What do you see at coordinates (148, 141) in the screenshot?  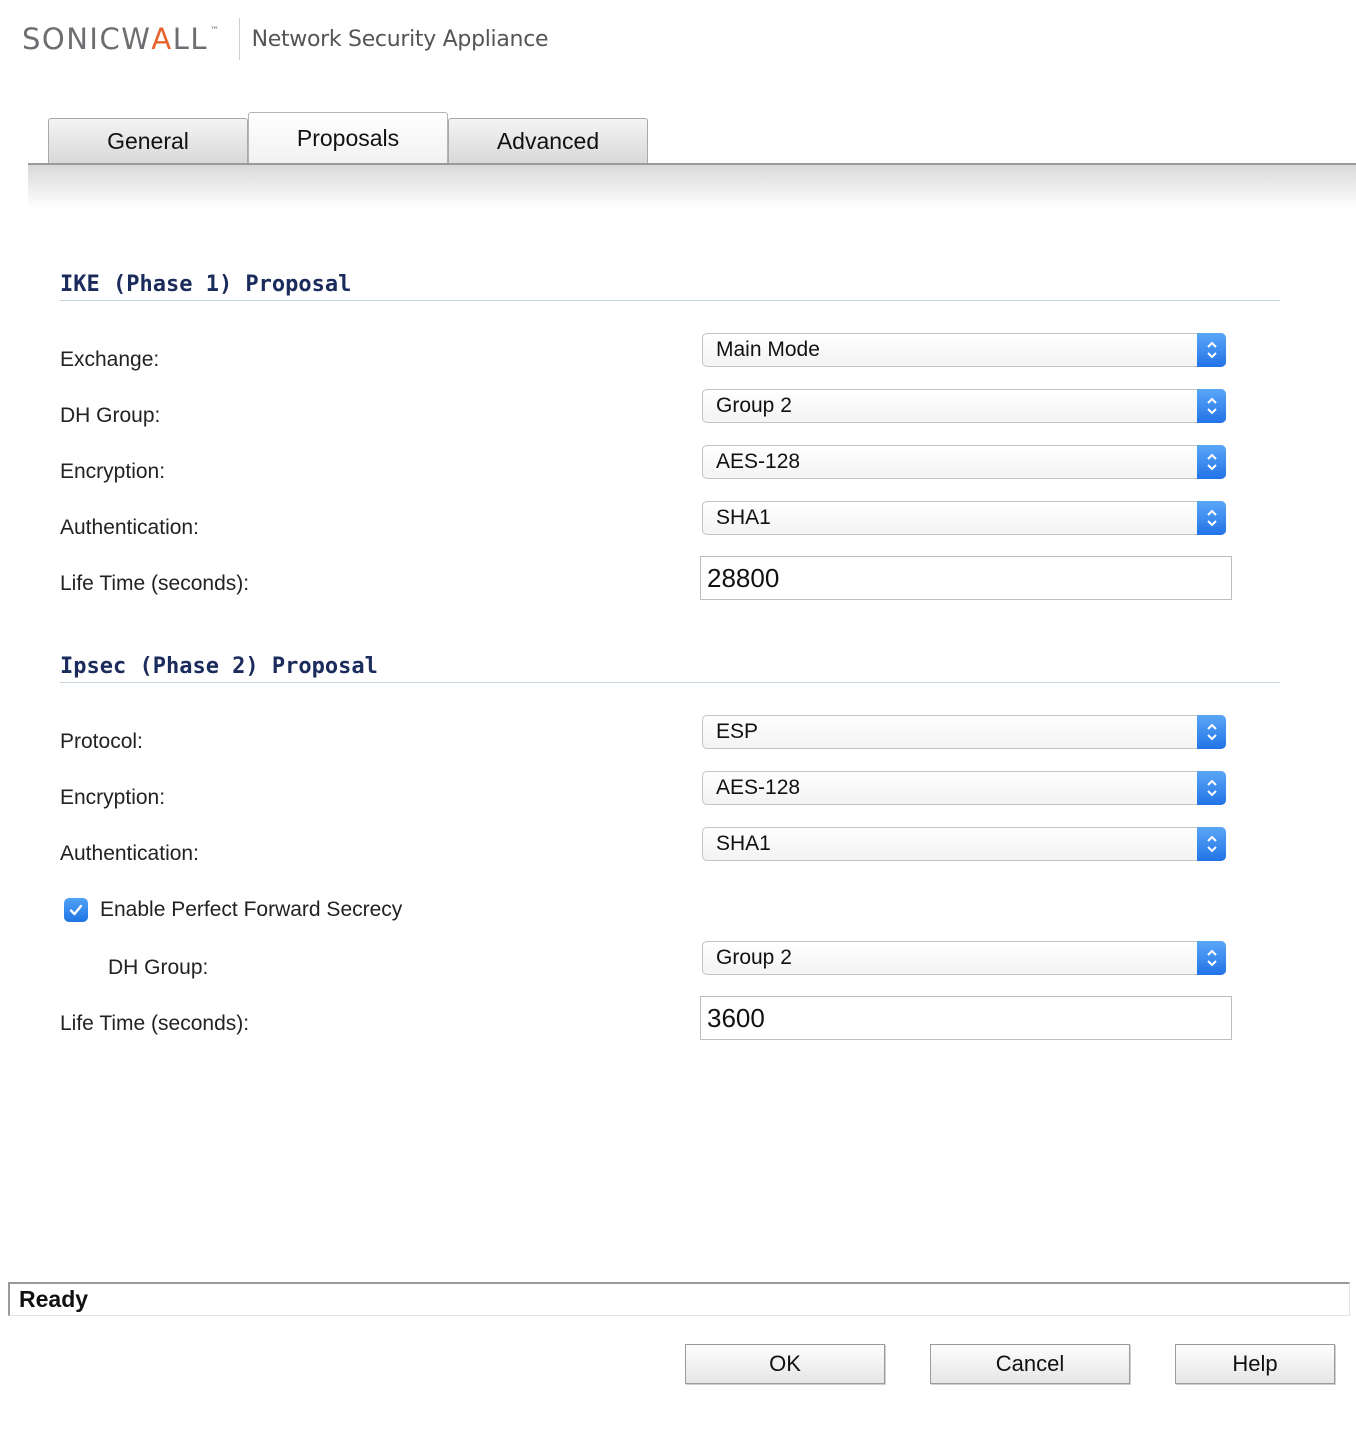 I see `tab-general: General` at bounding box center [148, 141].